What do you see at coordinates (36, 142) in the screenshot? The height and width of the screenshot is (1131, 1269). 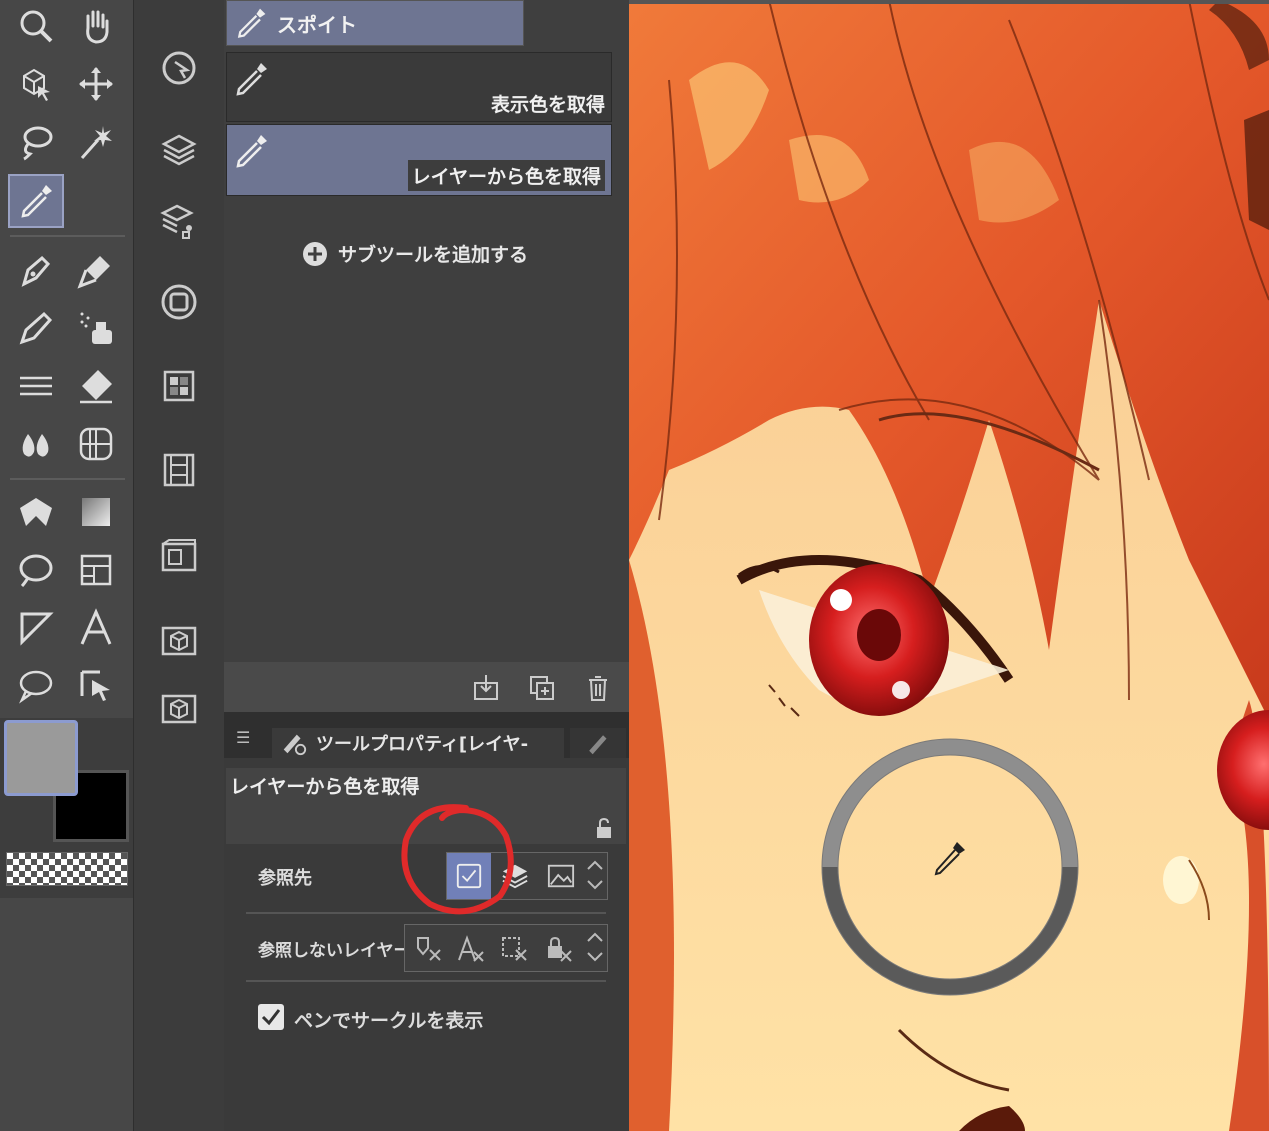 I see `lasso-select-icon` at bounding box center [36, 142].